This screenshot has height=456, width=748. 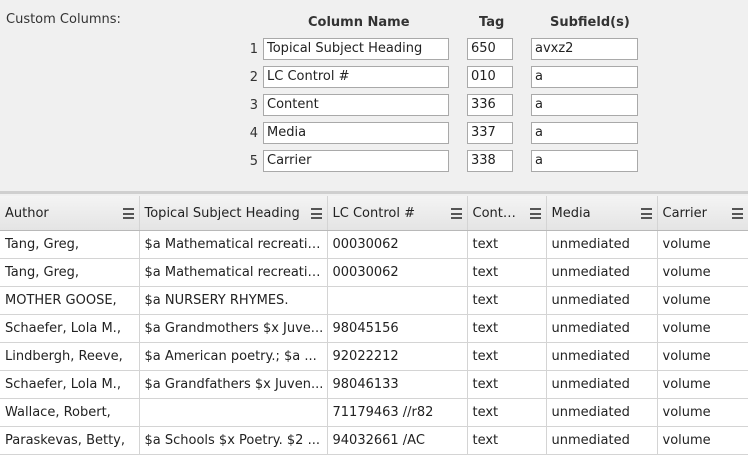 I want to click on subfields-input: avxz2, so click(x=584, y=49).